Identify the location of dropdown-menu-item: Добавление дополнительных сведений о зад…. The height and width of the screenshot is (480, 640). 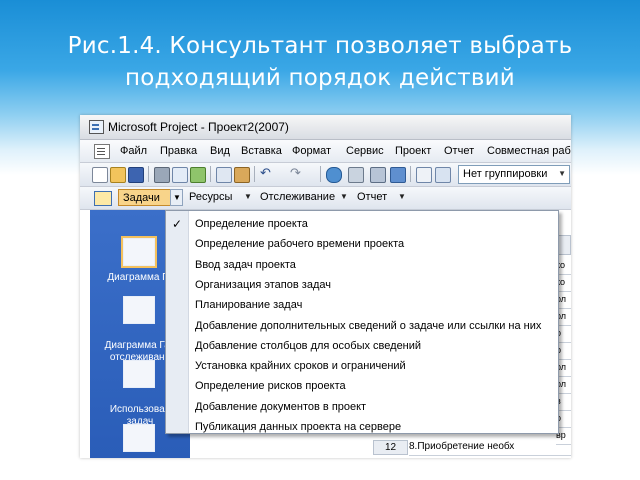
(362, 327).